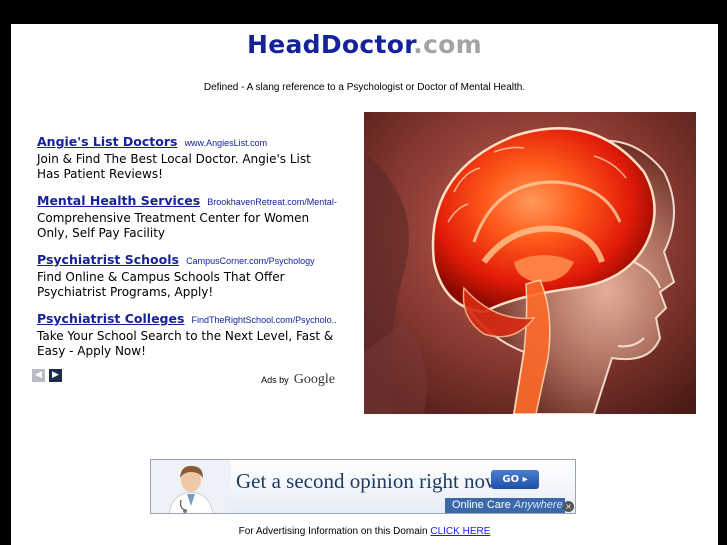  Describe the element at coordinates (330, 44) in the screenshot. I see `site-name: HeadDoctor` at that location.